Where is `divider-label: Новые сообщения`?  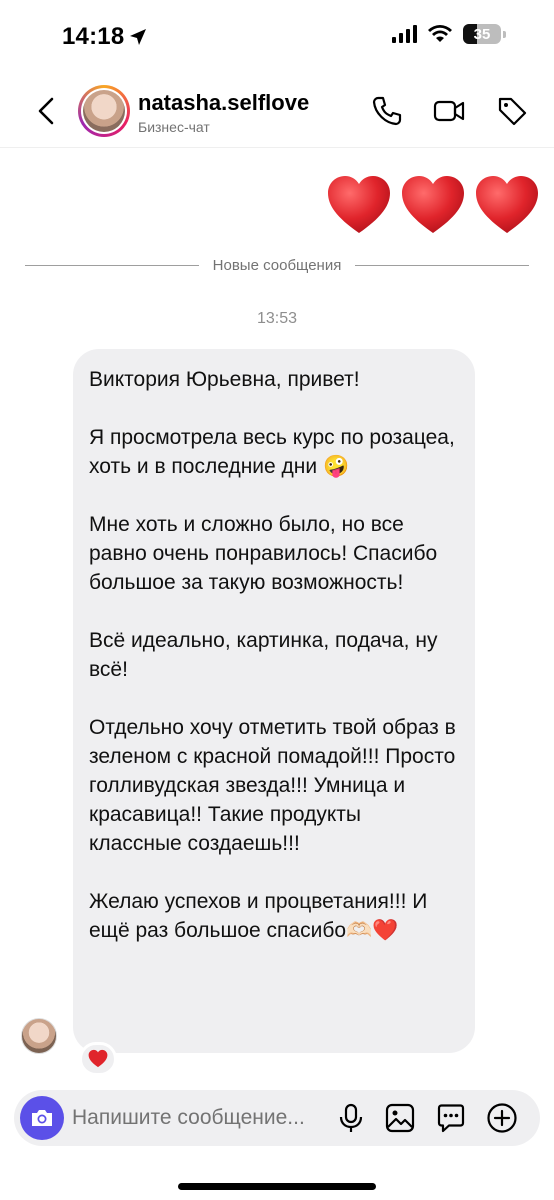 divider-label: Новые сообщения is located at coordinates (277, 265).